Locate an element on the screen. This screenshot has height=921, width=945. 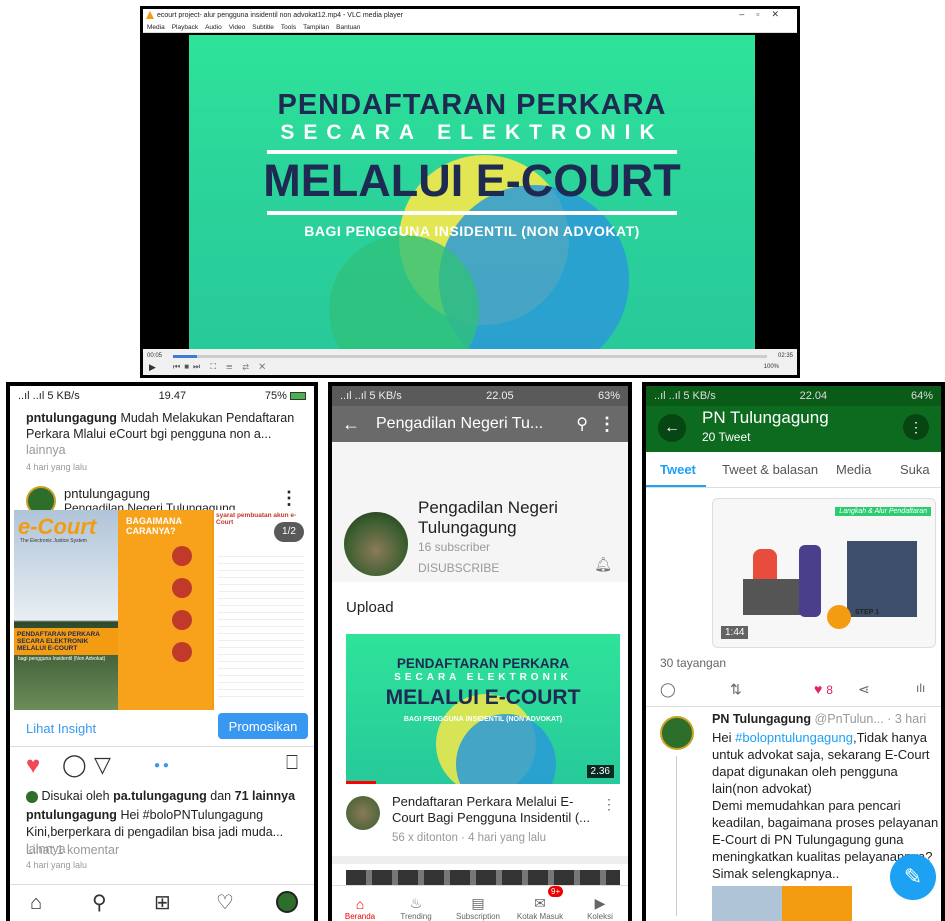
activity-heart-icon: ♡ is located at coordinates (225, 902).